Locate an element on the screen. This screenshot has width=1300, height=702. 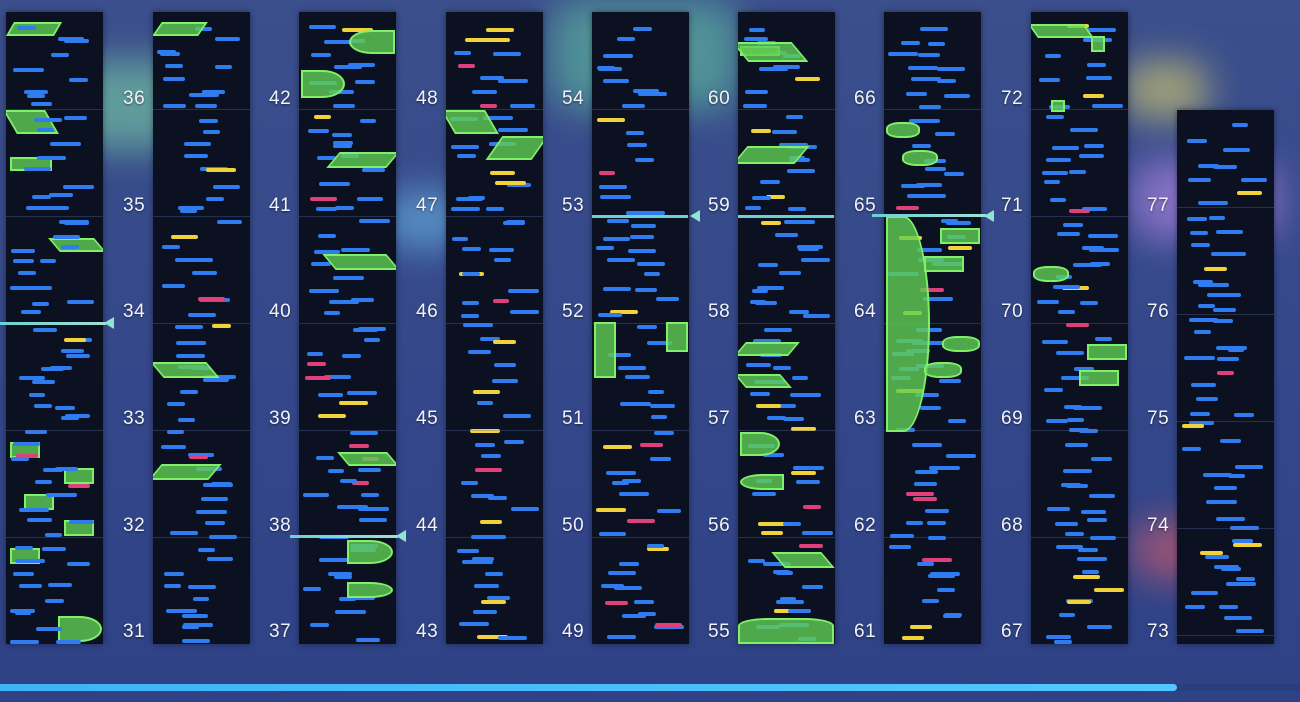
measure-number: 67 is located at coordinates (1012, 631).